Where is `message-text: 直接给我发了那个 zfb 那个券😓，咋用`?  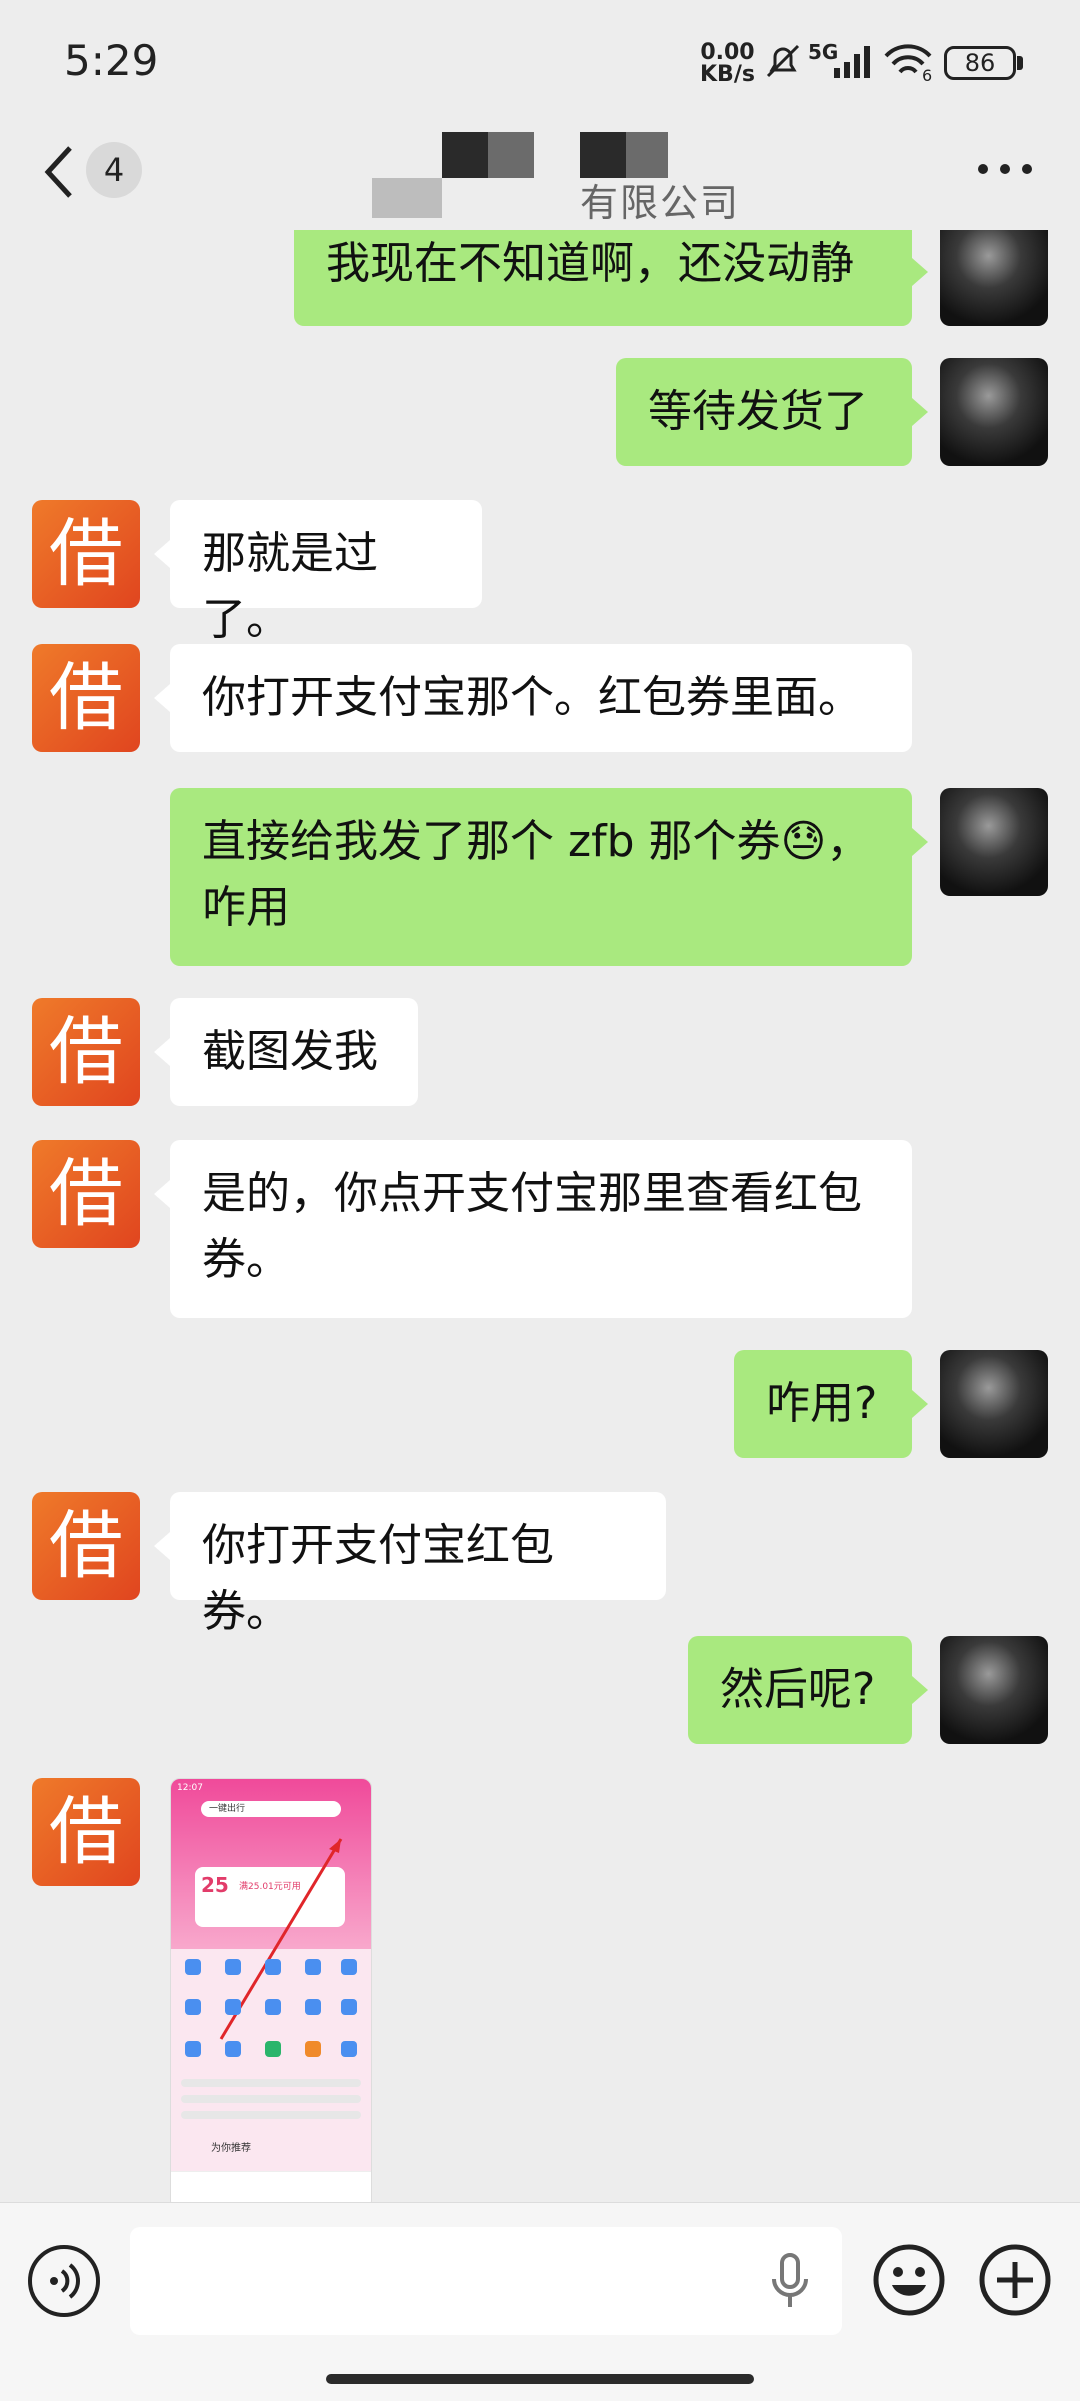 message-text: 直接给我发了那个 zfb 那个券😓，咋用 is located at coordinates (536, 874).